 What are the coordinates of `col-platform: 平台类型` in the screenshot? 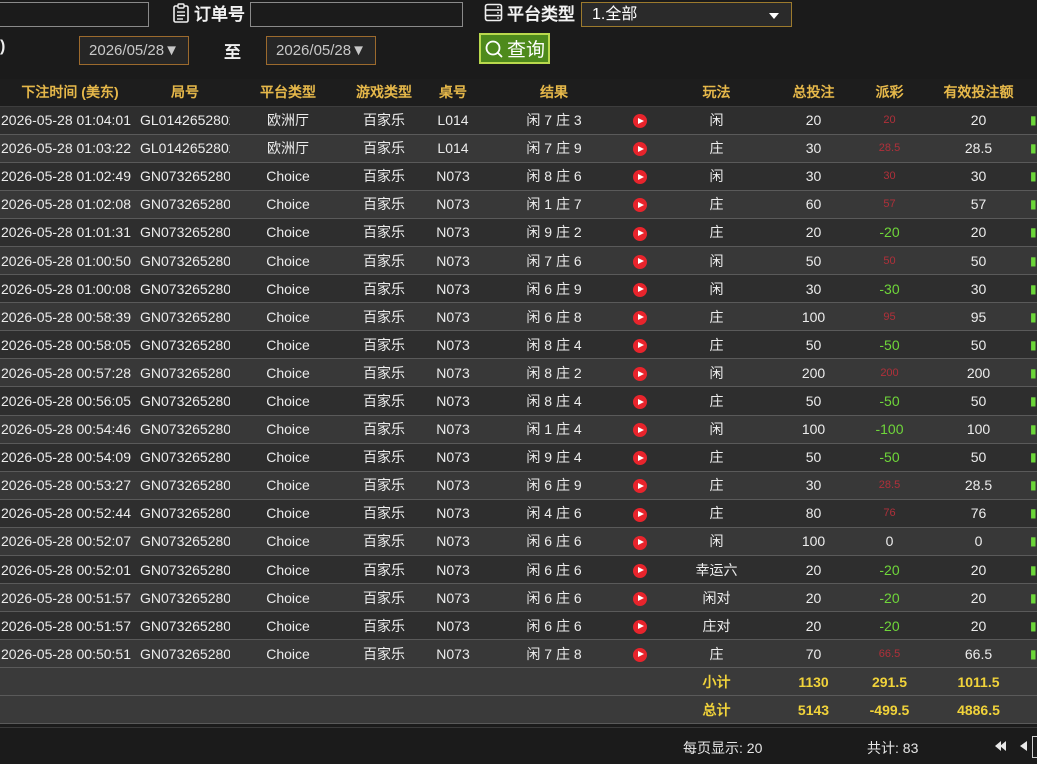 It's located at (288, 93).